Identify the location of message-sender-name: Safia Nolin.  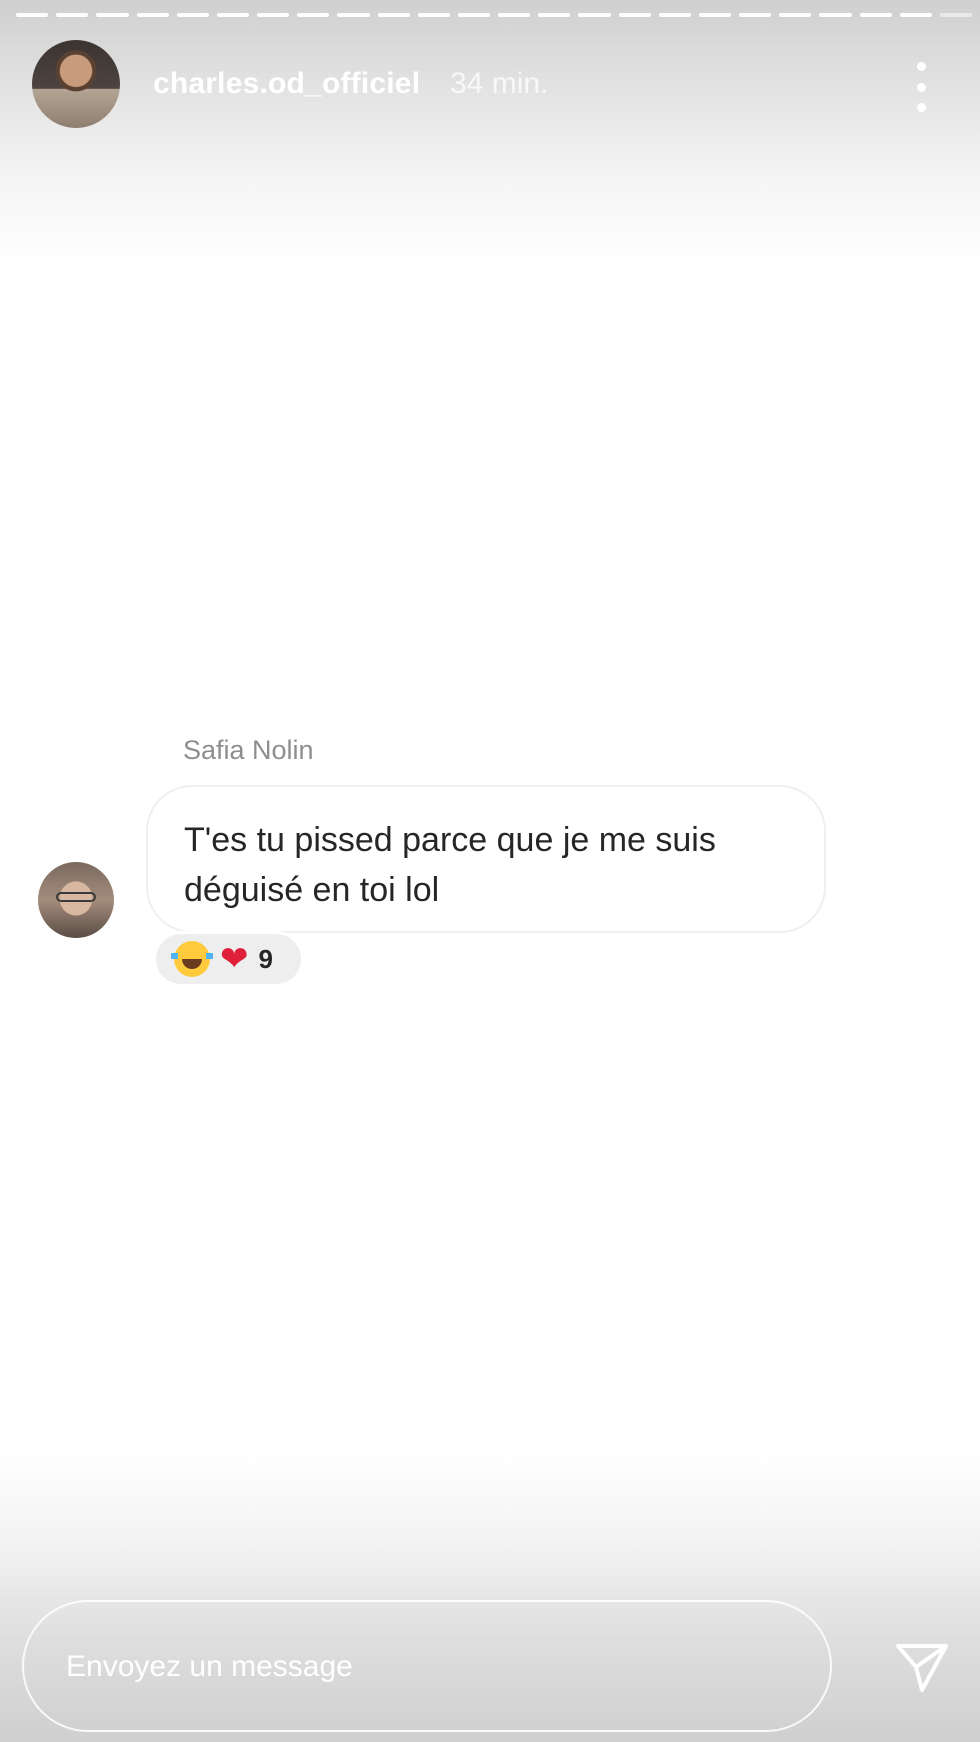
(248, 750).